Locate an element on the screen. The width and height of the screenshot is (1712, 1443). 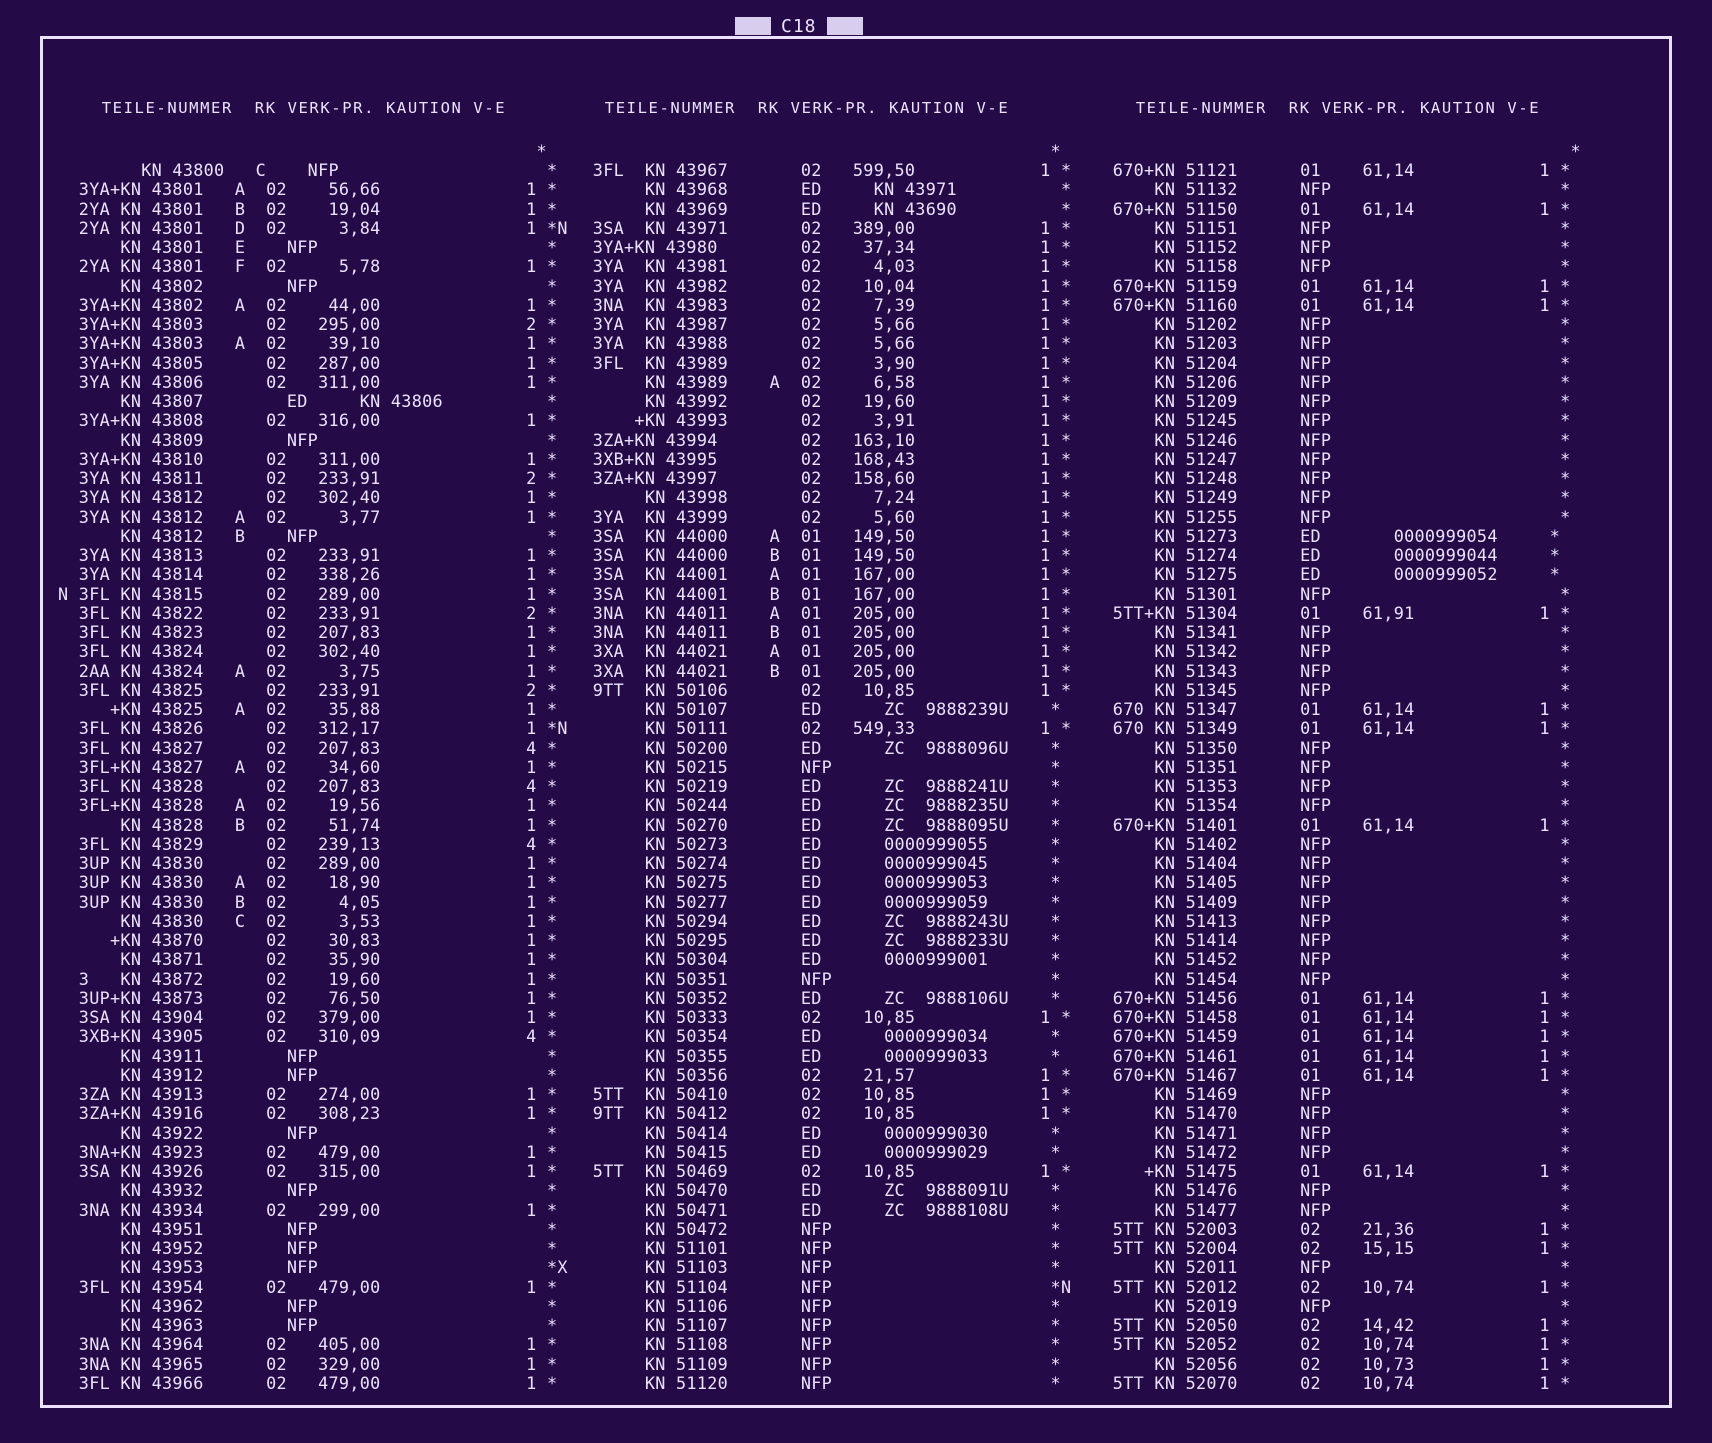
table-row: KN 51132 NFP * is located at coordinates (1331, 189).